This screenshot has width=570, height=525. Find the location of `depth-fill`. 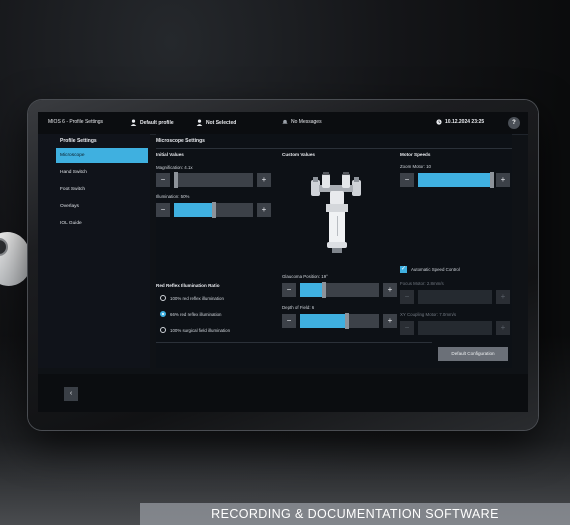

depth-fill is located at coordinates (324, 321).